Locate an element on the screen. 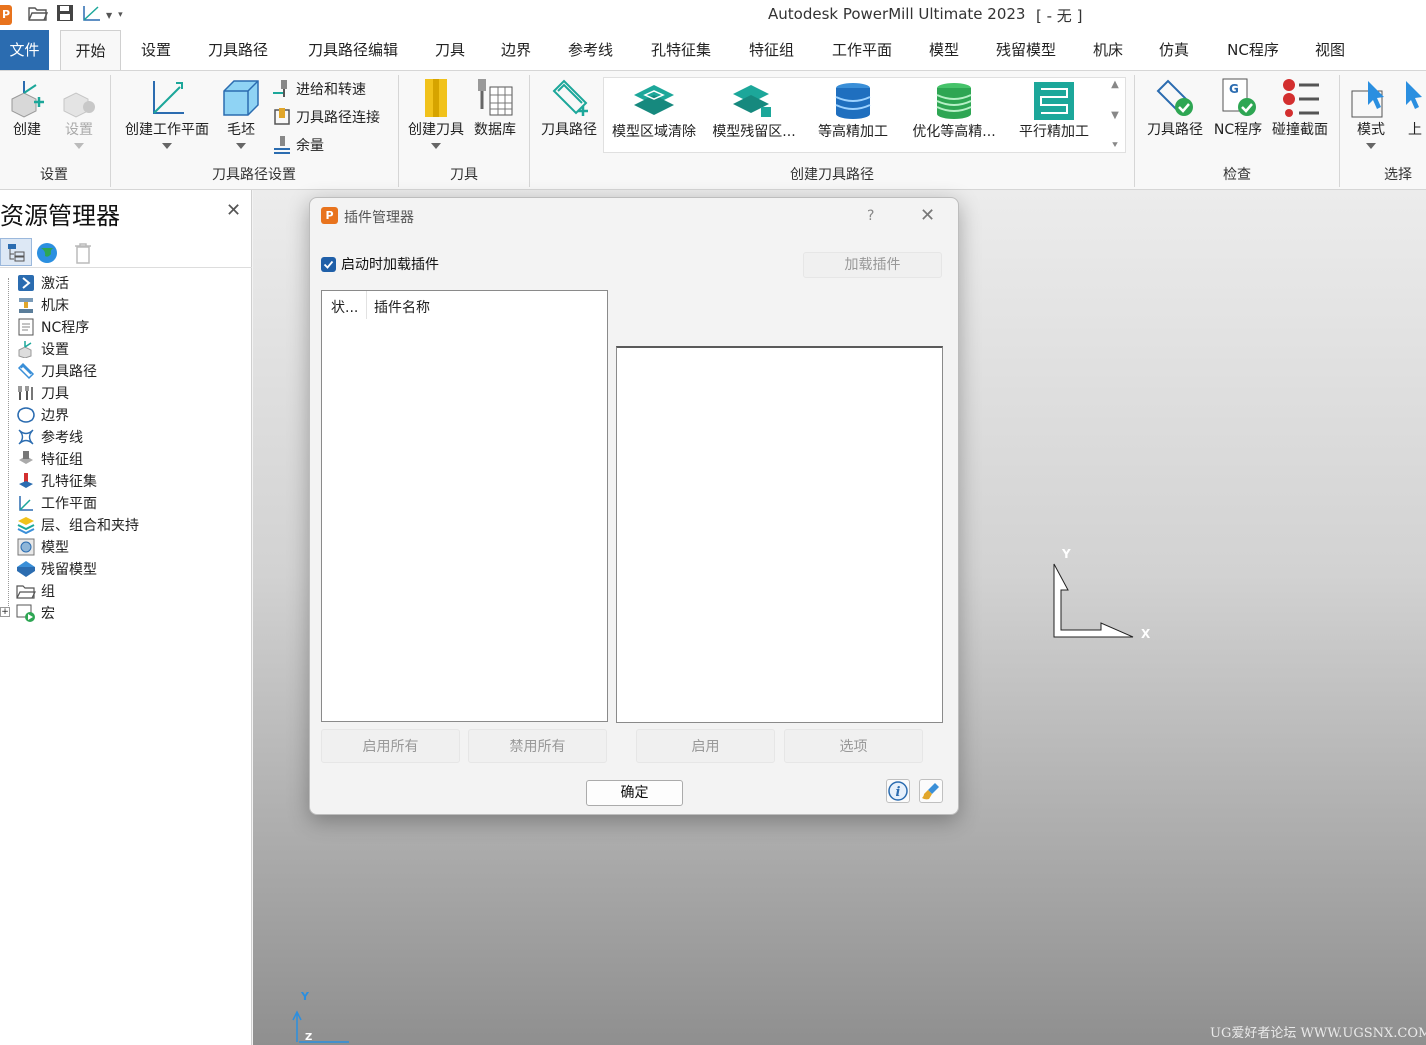 The width and height of the screenshot is (1426, 1045). tab-home: 开始 is located at coordinates (90, 50).